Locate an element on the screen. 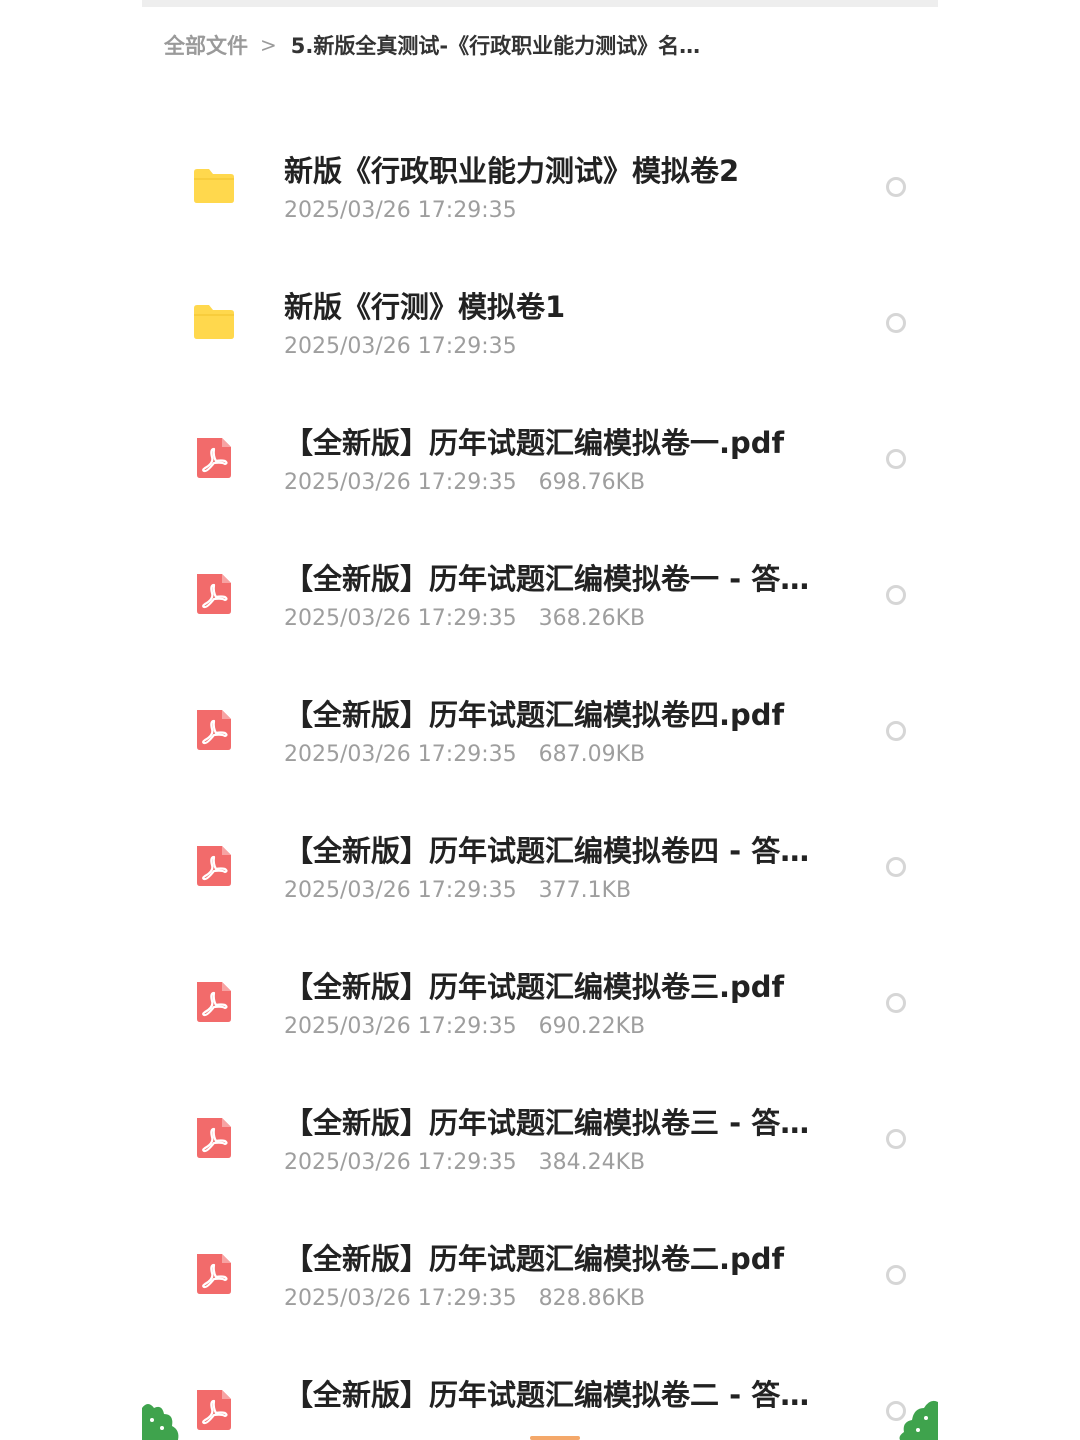 The height and width of the screenshot is (1440, 1080). file-meta: 2025/03/26 17:29:35 384.24KB is located at coordinates (464, 1162).